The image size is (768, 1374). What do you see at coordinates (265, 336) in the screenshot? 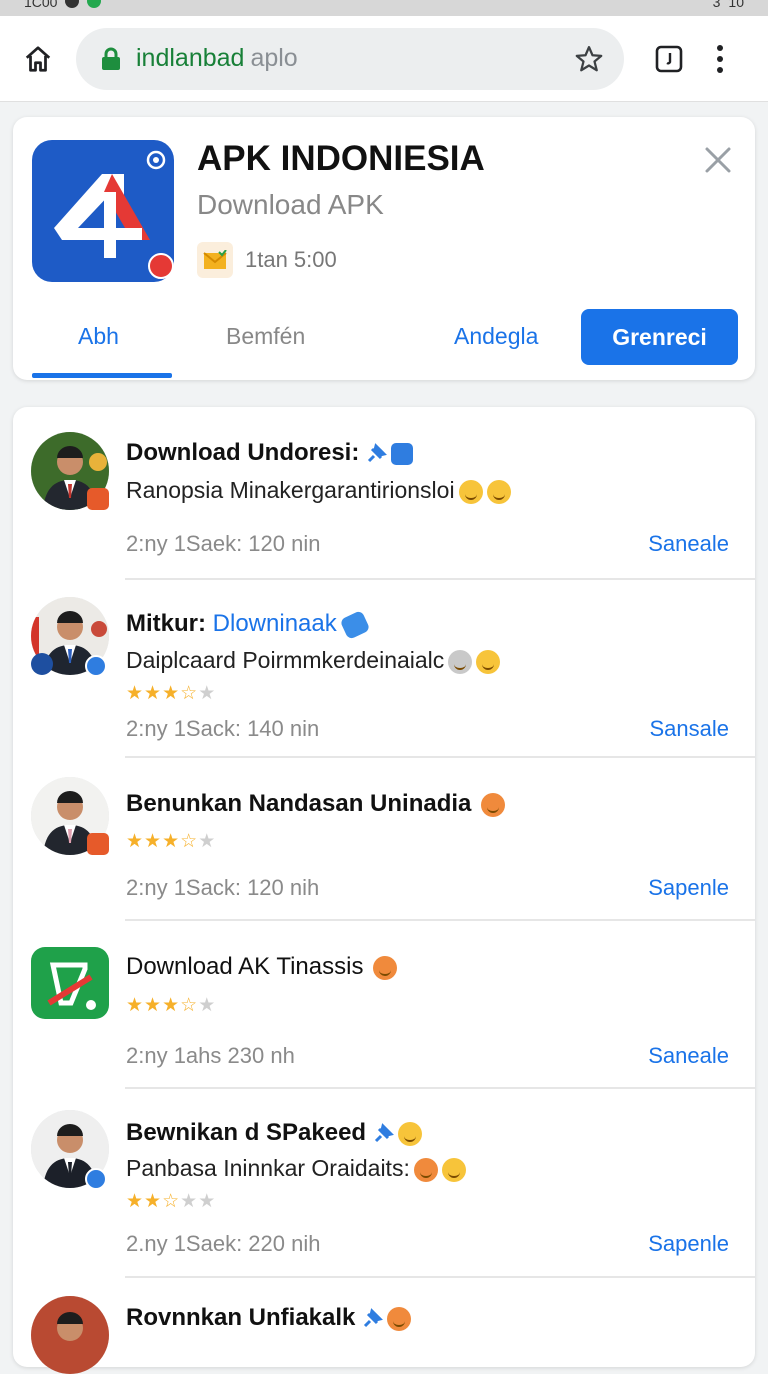
I see `tab-bemfen: Bemfén` at bounding box center [265, 336].